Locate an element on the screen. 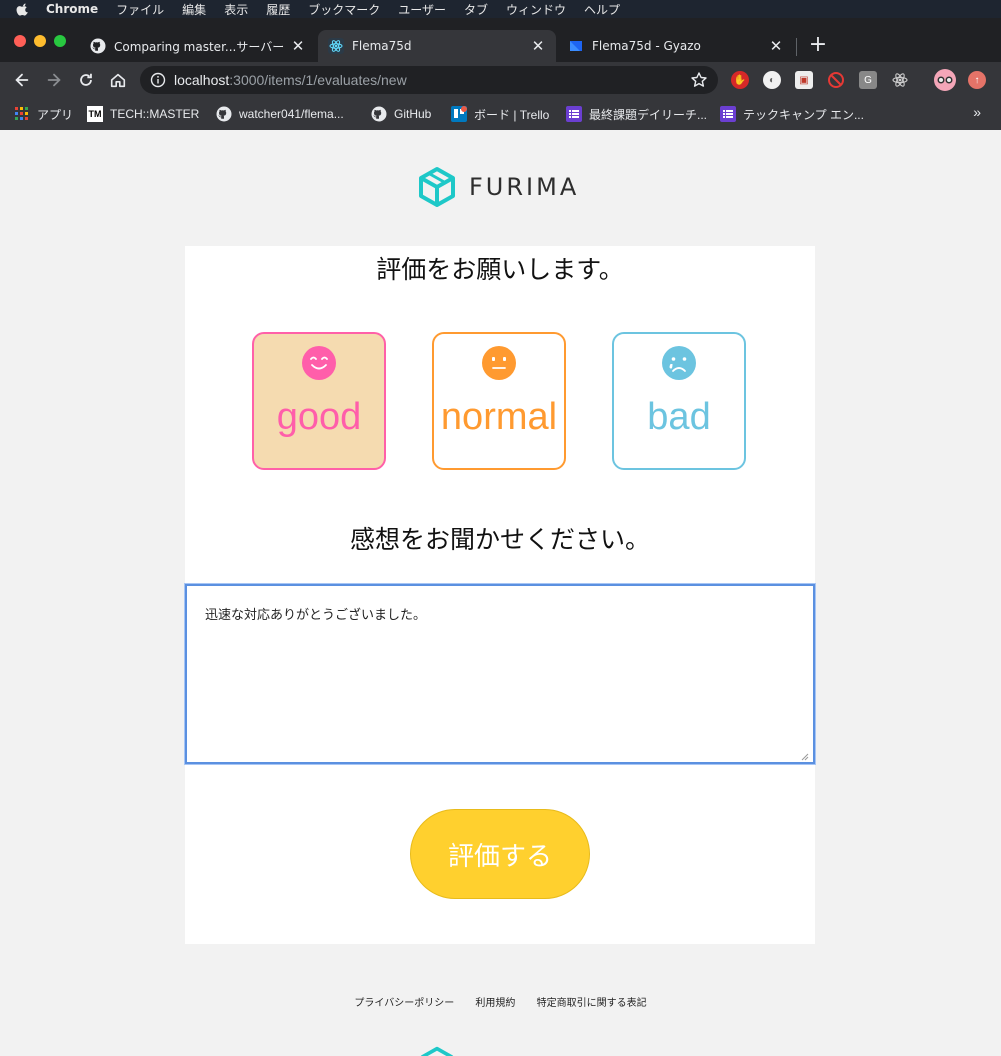 Image resolution: width=1001 pixels, height=1056 pixels. footer-privacy-link: プライバシーポリシー is located at coordinates (404, 1003).